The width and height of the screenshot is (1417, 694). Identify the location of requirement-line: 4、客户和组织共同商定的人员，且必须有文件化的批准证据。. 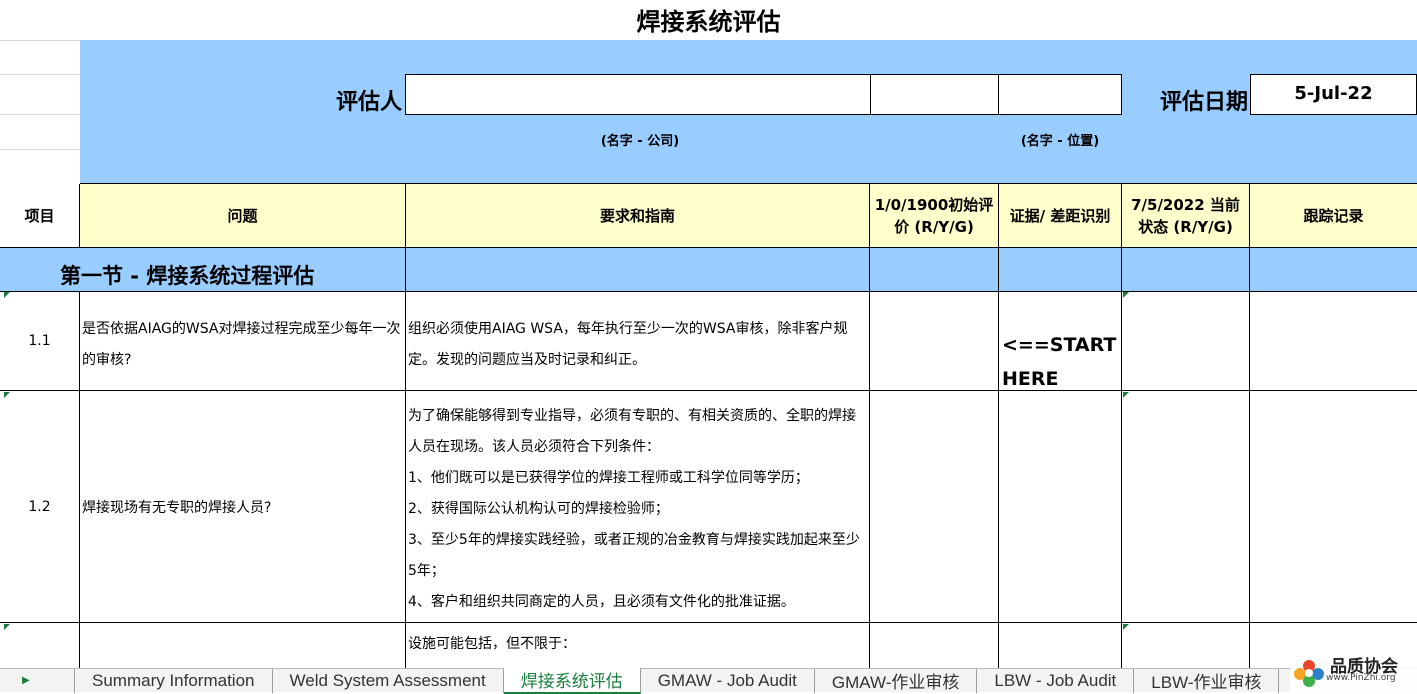
(601, 602).